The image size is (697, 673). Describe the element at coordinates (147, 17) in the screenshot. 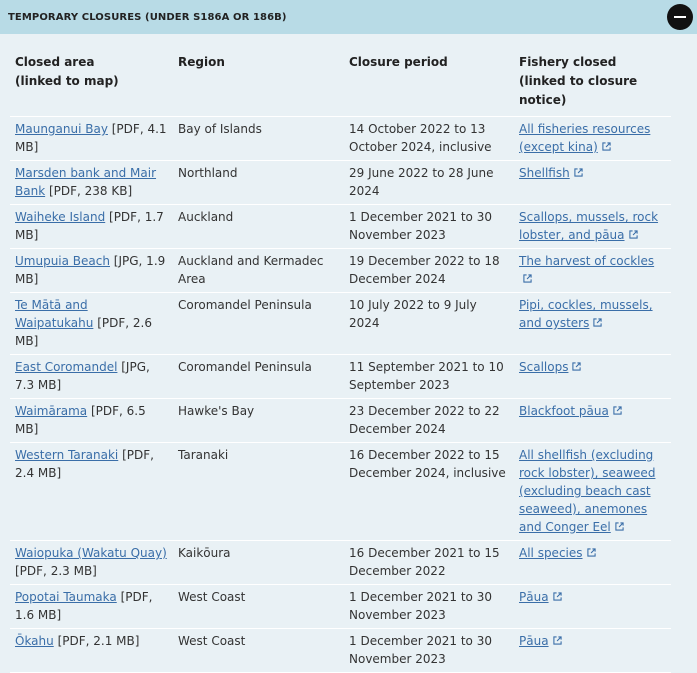

I see `accordion-title: TEMPORARY CLOSURES (UNDER S186A OR 186B)` at that location.